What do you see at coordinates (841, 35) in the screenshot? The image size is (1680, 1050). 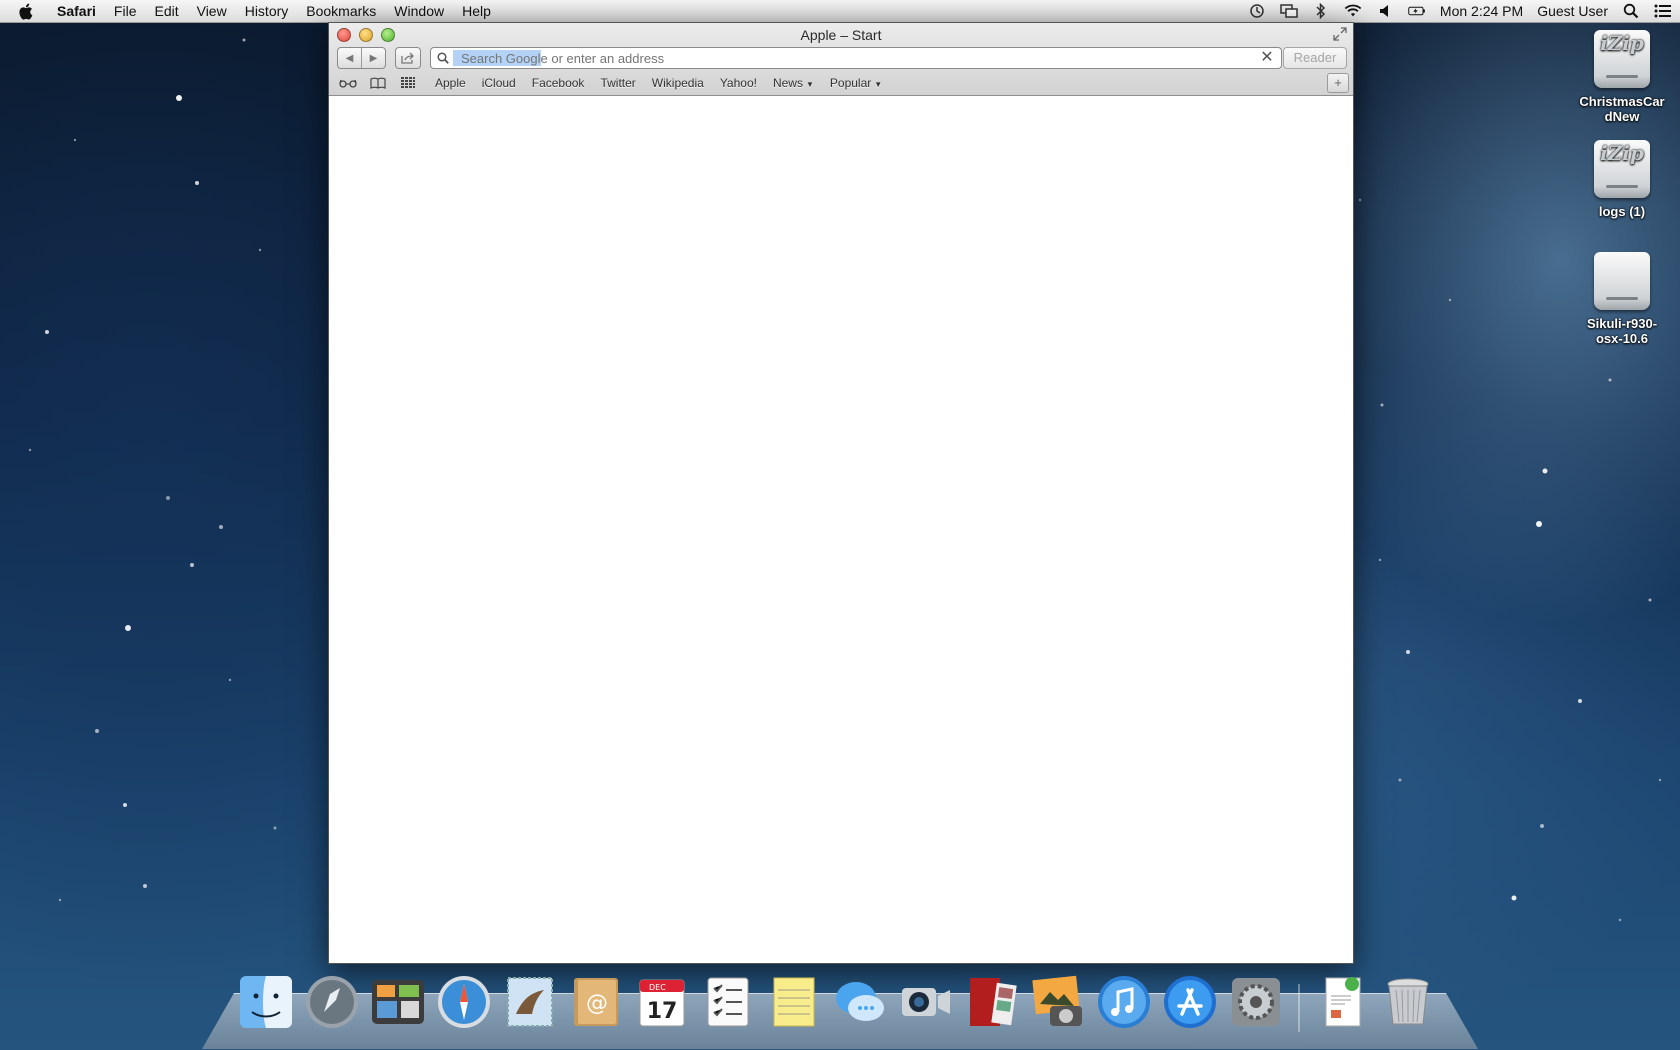 I see `window-title: Apple – Start` at bounding box center [841, 35].